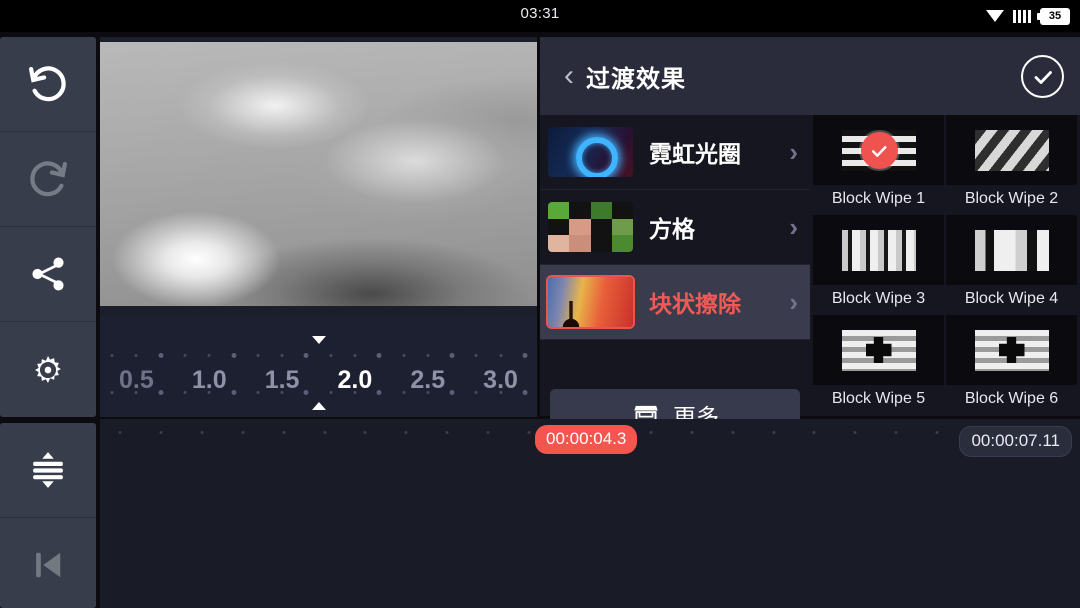 This screenshot has height=608, width=1080. I want to click on back-button: ‹, so click(563, 76).